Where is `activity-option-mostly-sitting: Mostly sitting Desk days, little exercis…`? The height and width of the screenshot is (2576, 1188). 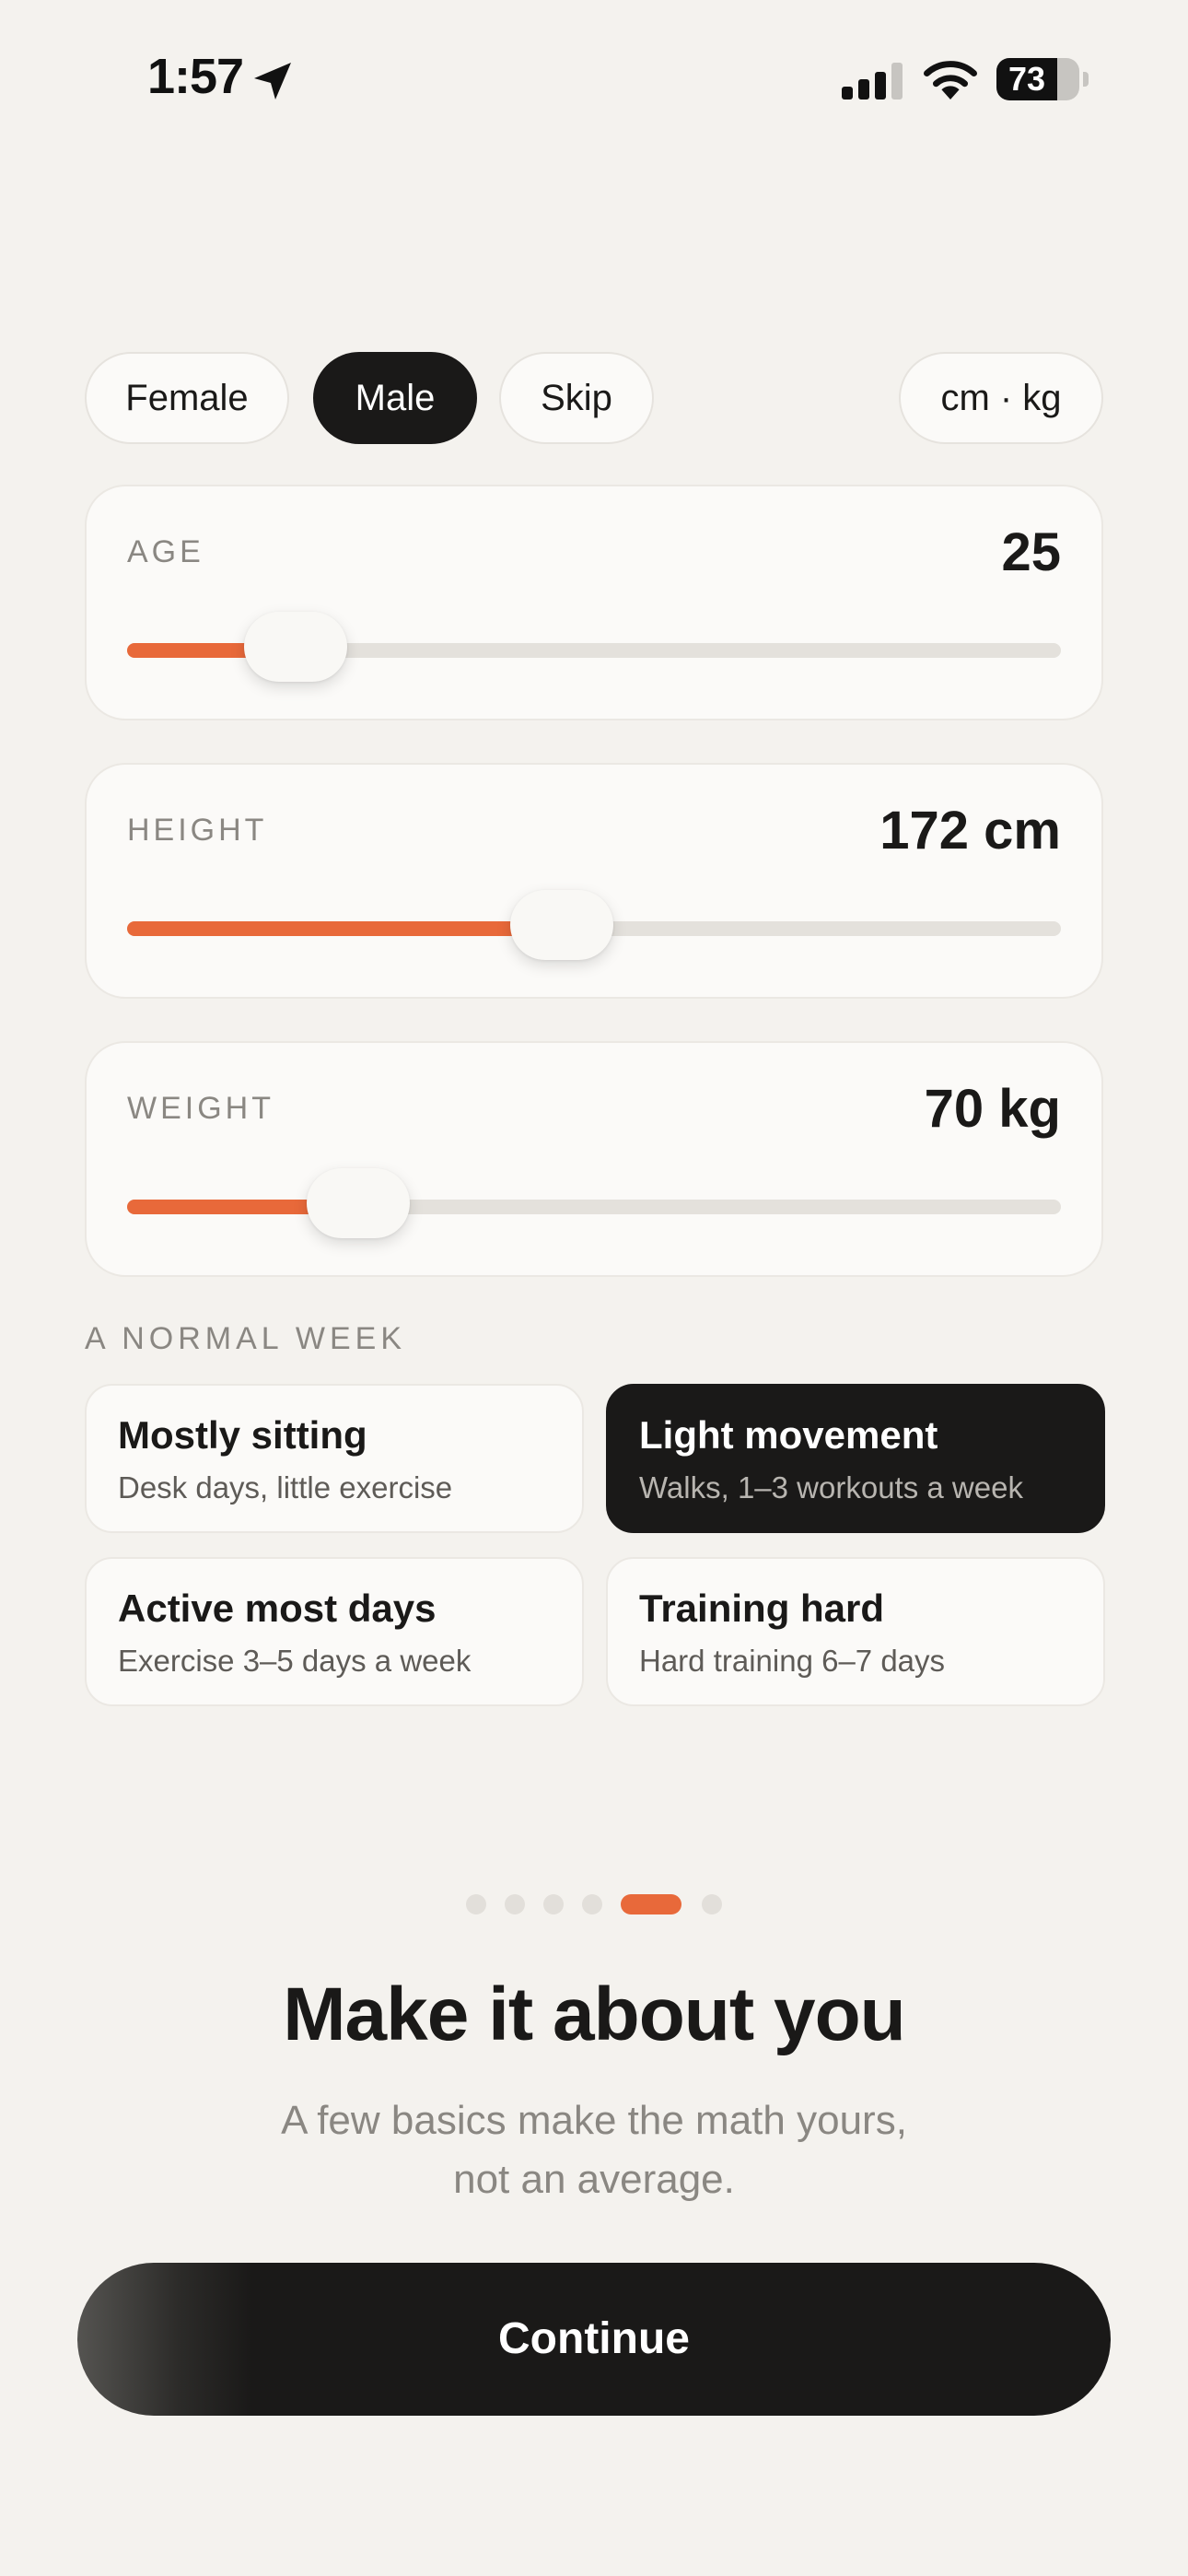 activity-option-mostly-sitting: Mostly sitting Desk days, little exercis… is located at coordinates (335, 1458).